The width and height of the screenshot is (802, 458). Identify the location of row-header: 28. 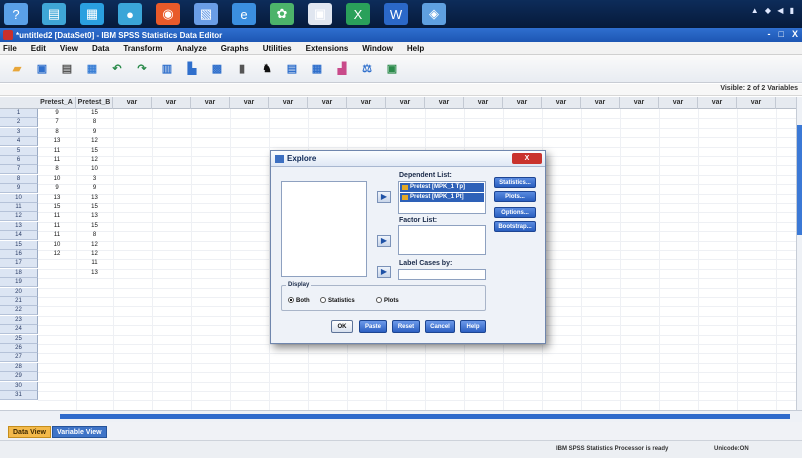
(19, 367).